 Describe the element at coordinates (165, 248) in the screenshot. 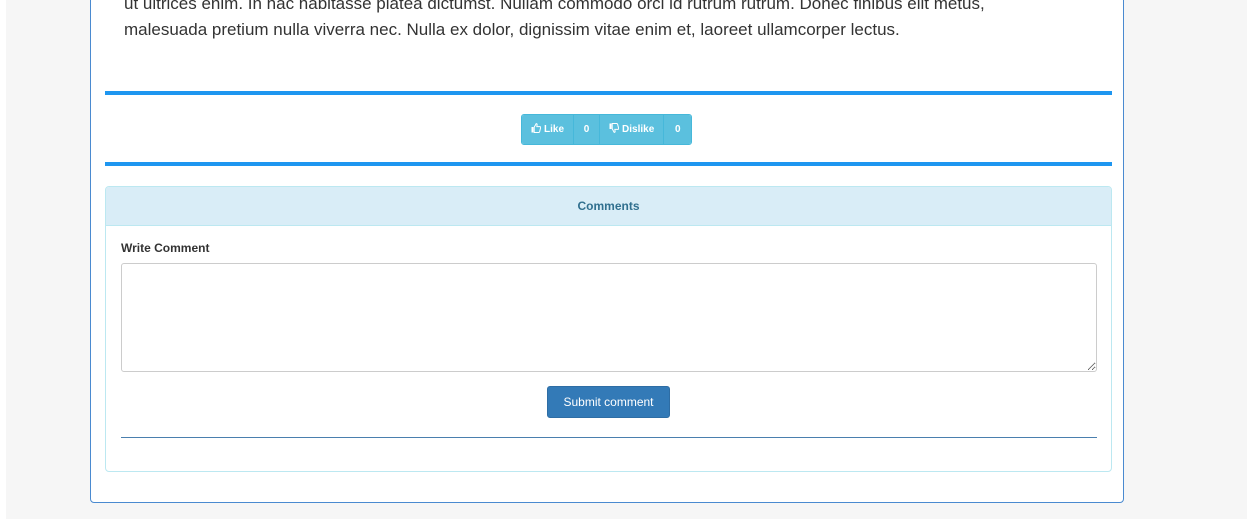

I see `write-comment-label: Write Comment` at that location.